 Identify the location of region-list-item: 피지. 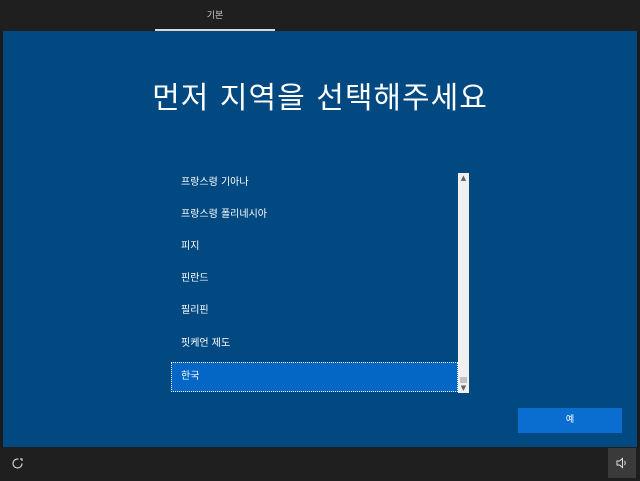
(314, 247).